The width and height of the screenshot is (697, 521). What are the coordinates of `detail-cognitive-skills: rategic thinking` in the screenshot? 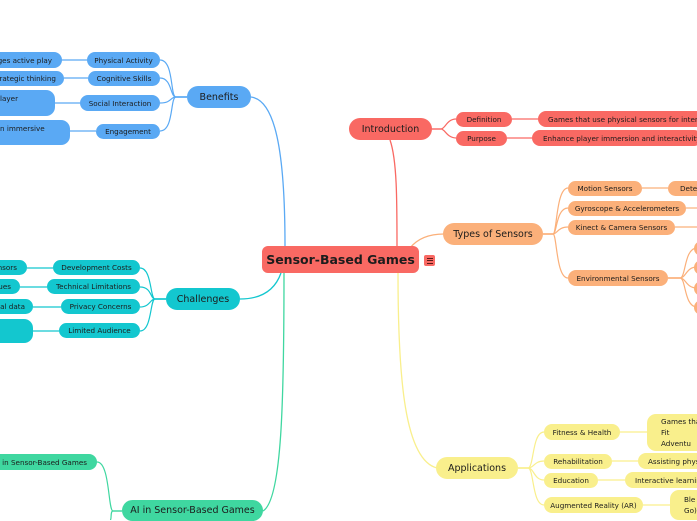 It's located at (32, 78).